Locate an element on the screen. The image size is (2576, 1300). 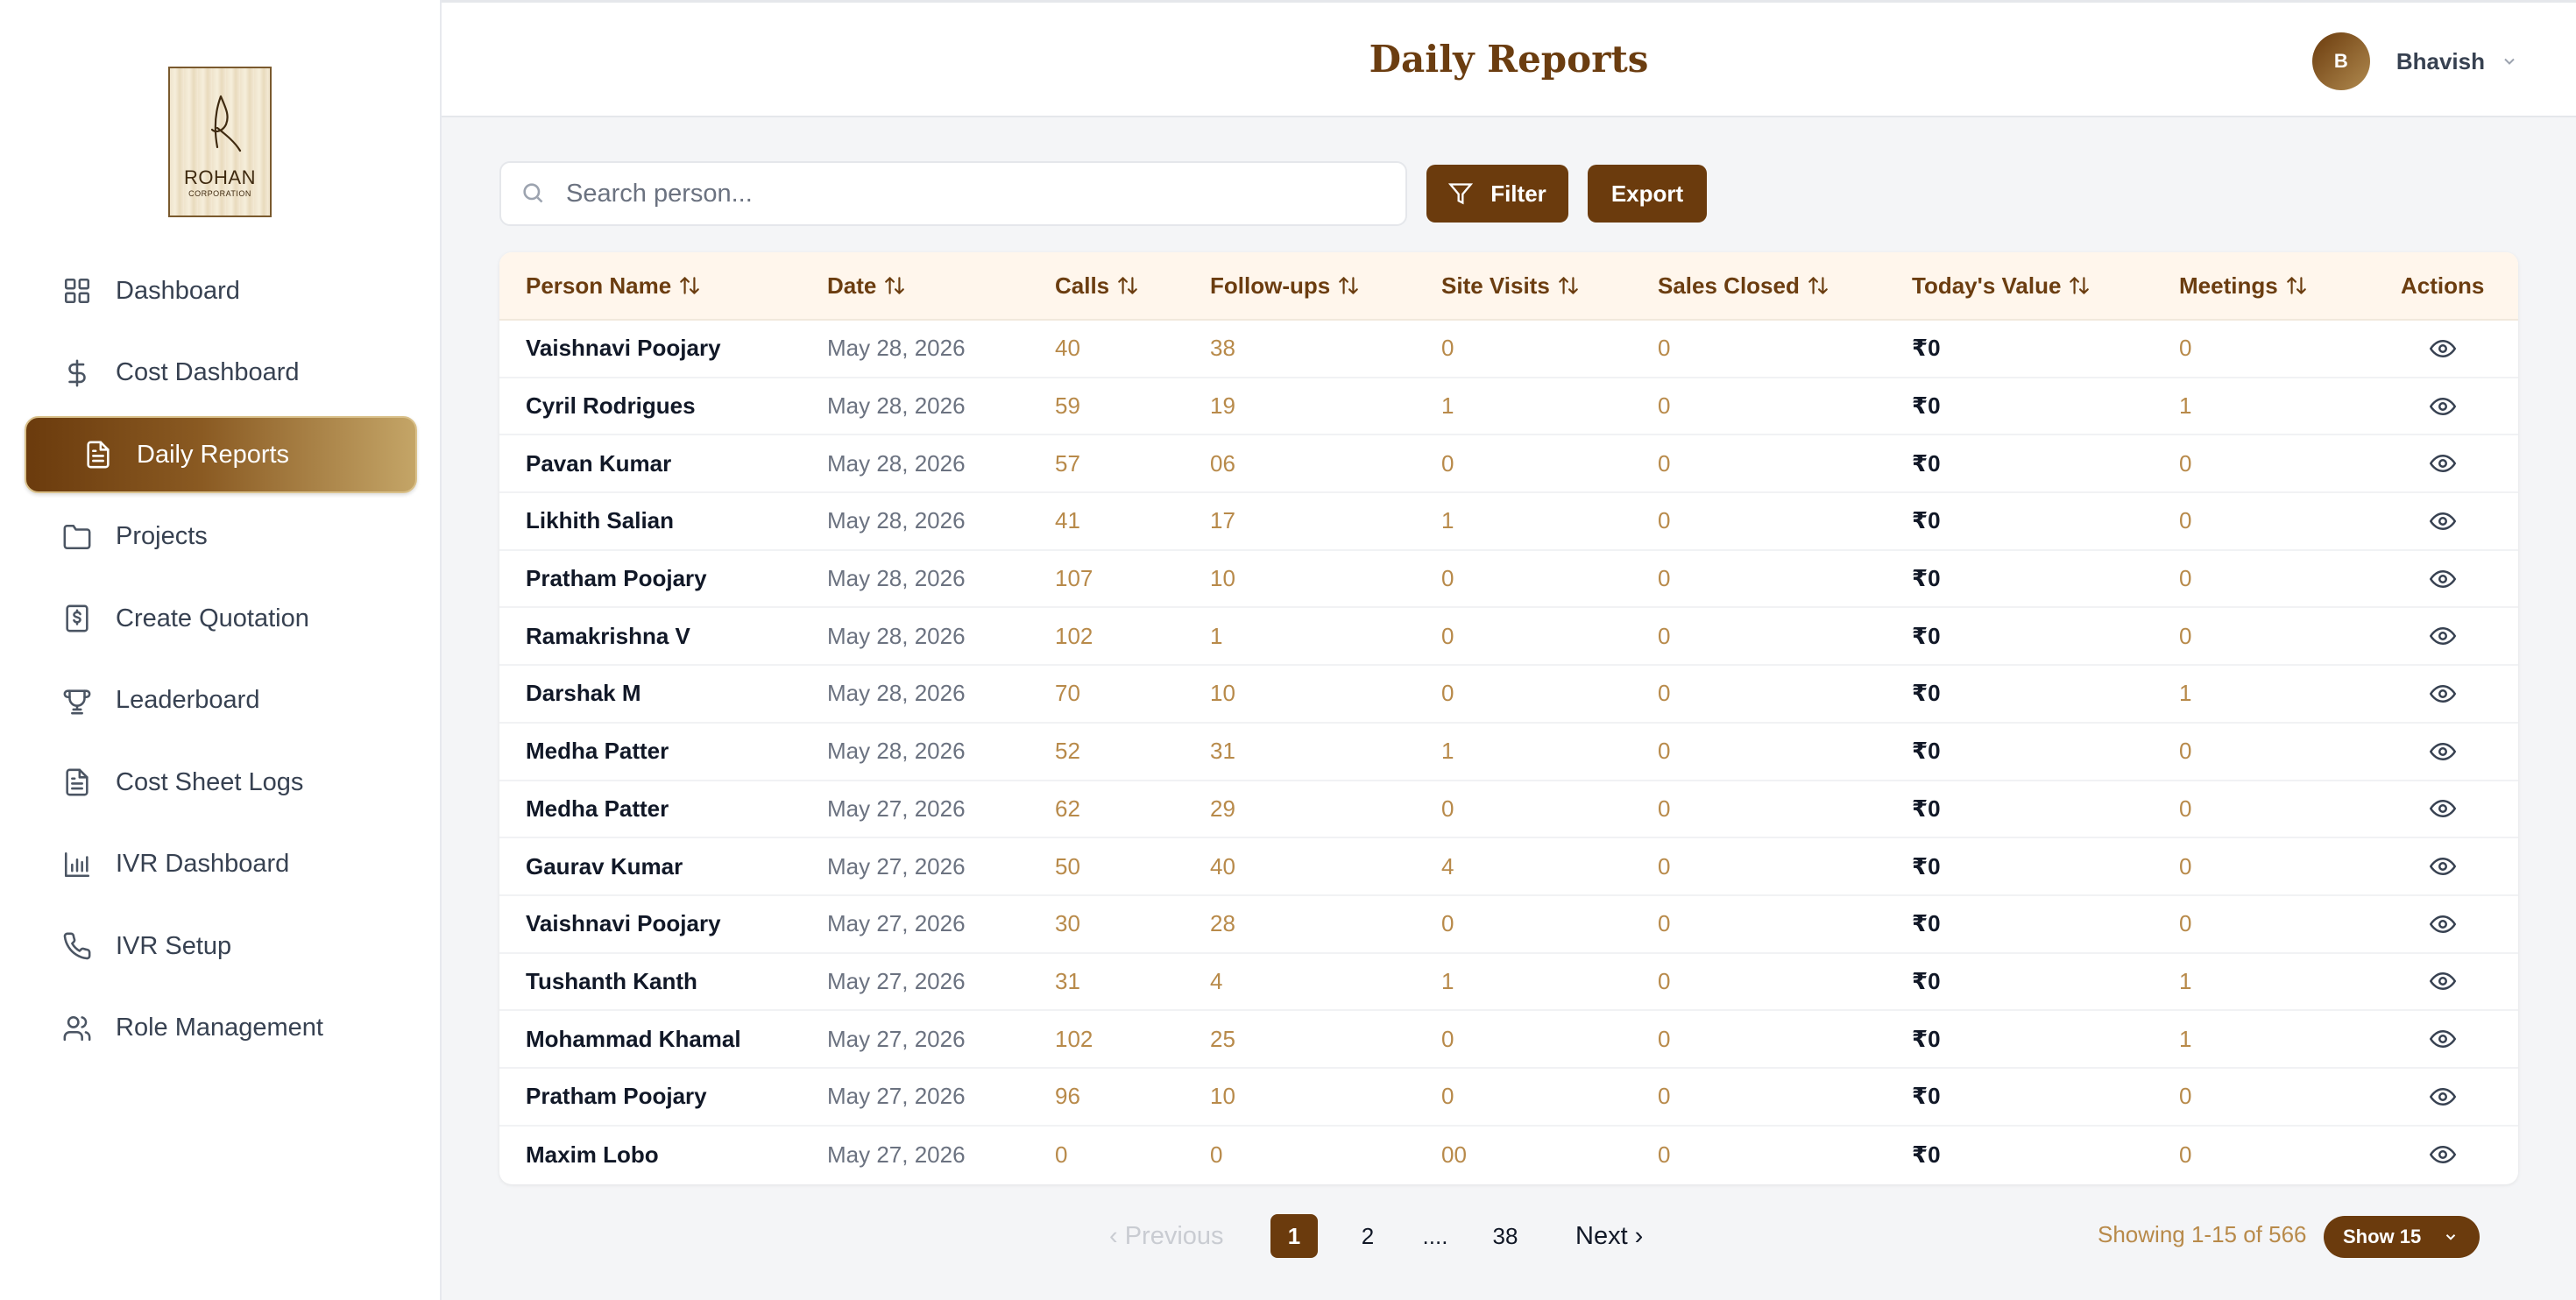
header-col-meetings: Meetings is located at coordinates (2243, 286).